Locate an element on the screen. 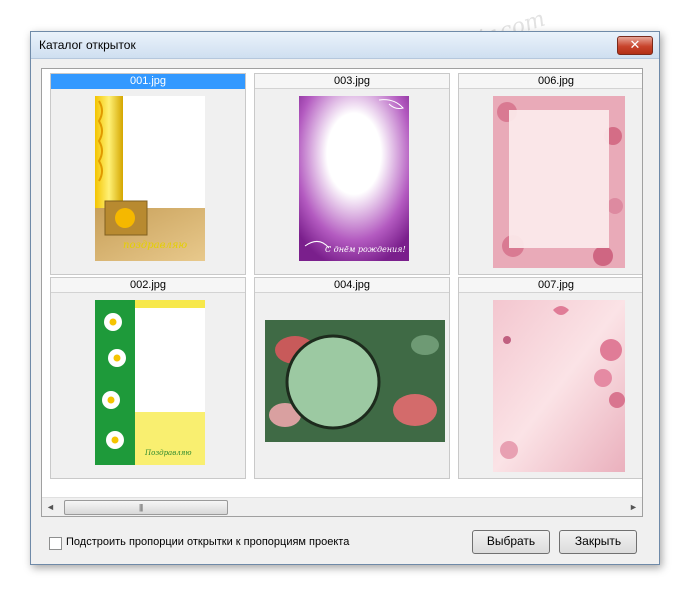  close-icon: ✕ is located at coordinates (635, 44).